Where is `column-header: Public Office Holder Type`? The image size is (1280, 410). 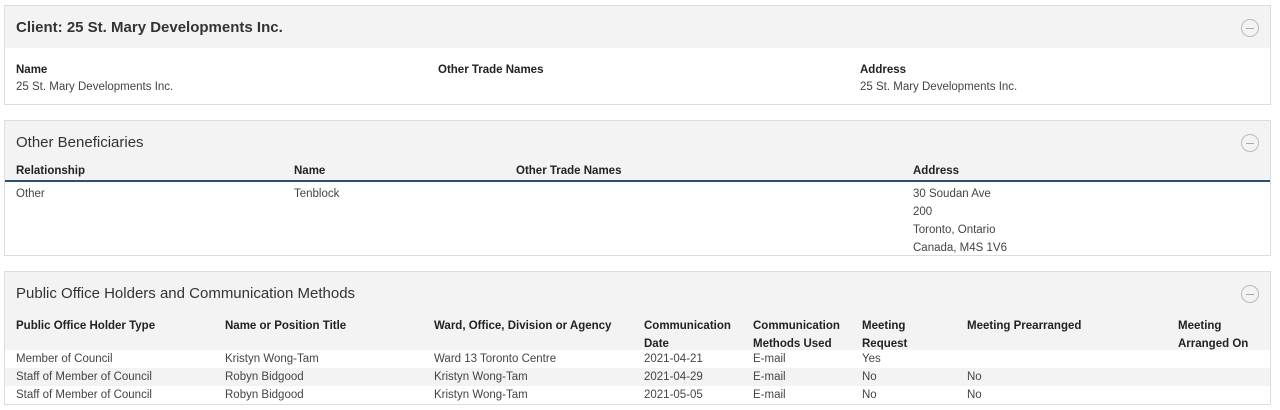
column-header: Public Office Holder Type is located at coordinates (85, 326).